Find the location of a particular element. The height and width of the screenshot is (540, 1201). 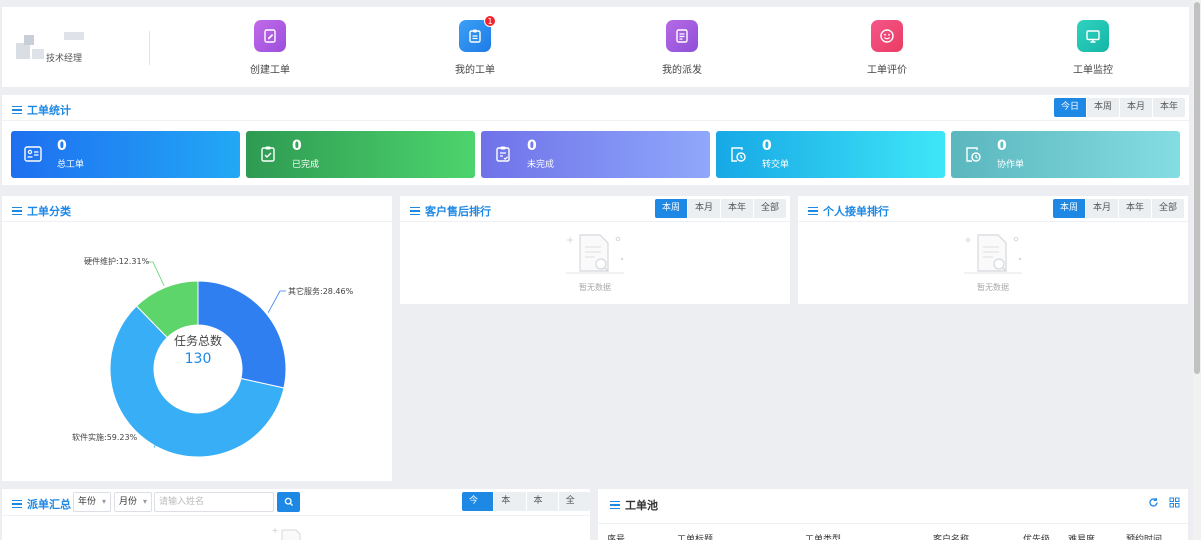

customer-rank-panel: 客户售后排行 本周 本月 本年 全部 暂无数据 is located at coordinates (595, 250).